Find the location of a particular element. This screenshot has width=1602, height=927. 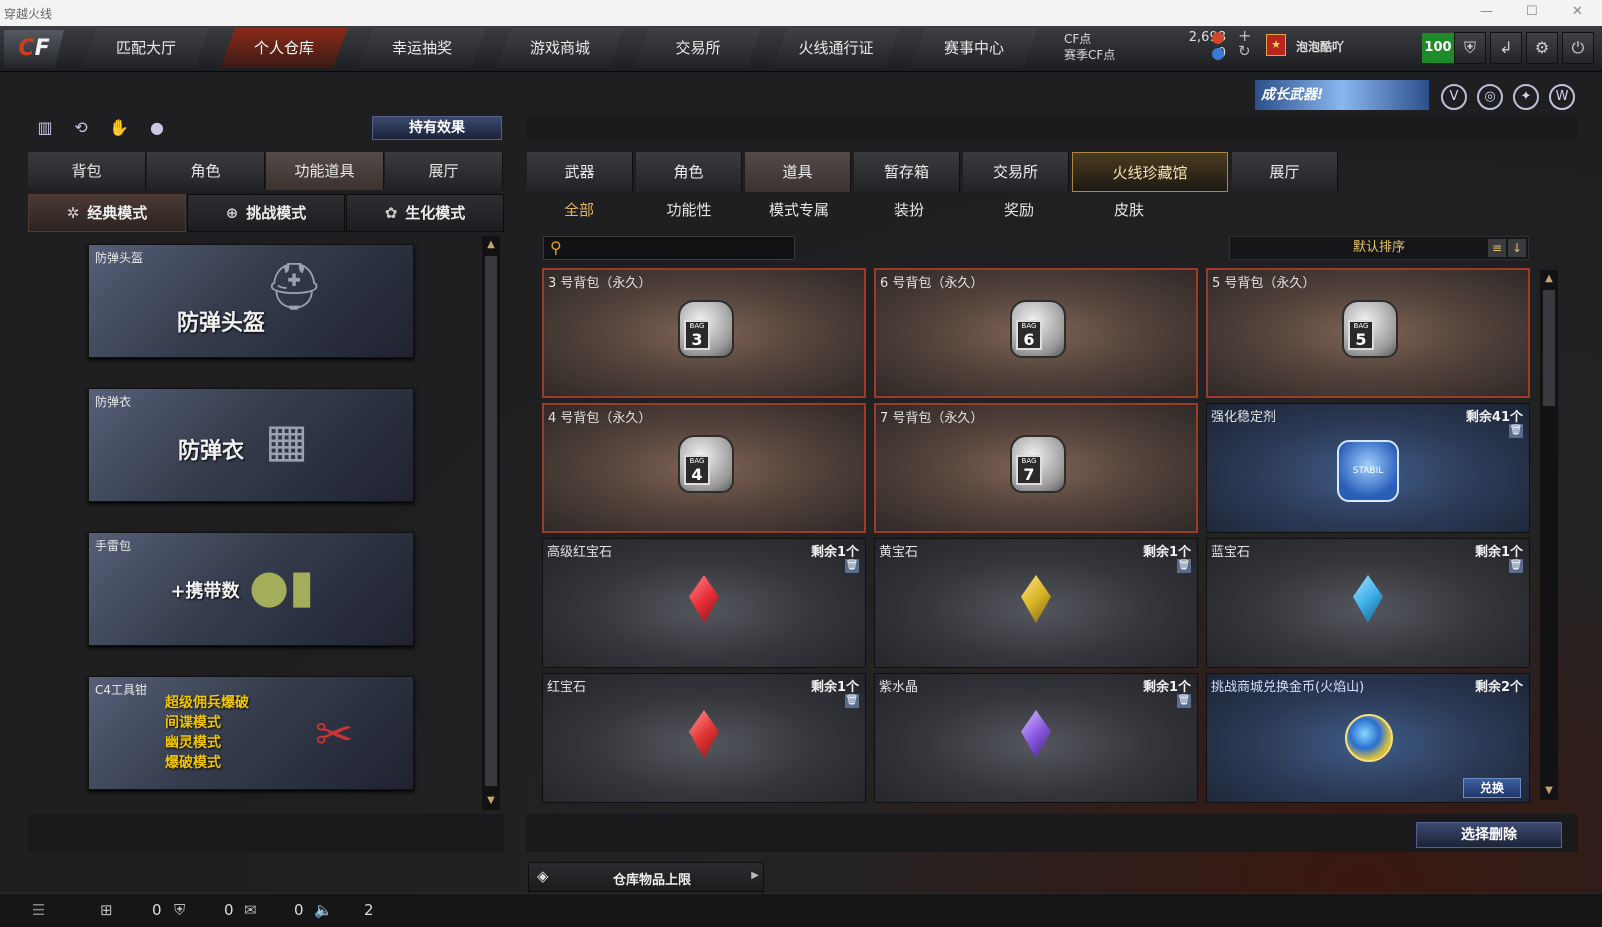

list-view-icon: ≡ is located at coordinates (1497, 248).